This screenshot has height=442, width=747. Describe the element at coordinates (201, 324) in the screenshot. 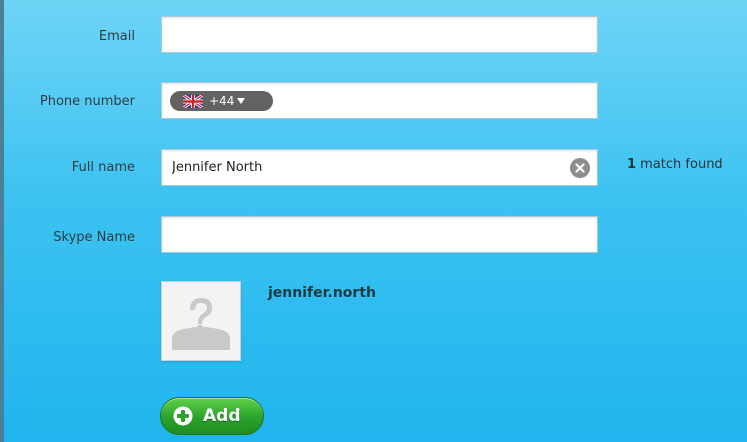

I see `unknown-user-icon` at that location.